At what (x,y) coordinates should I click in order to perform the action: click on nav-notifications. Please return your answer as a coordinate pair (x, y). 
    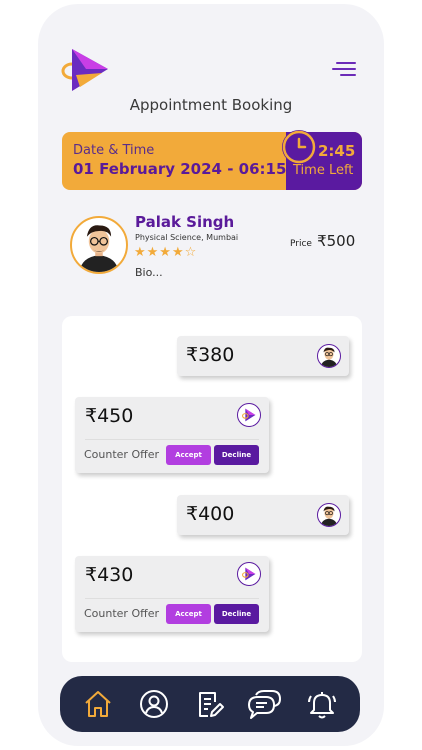
    Looking at the image, I should click on (322, 704).